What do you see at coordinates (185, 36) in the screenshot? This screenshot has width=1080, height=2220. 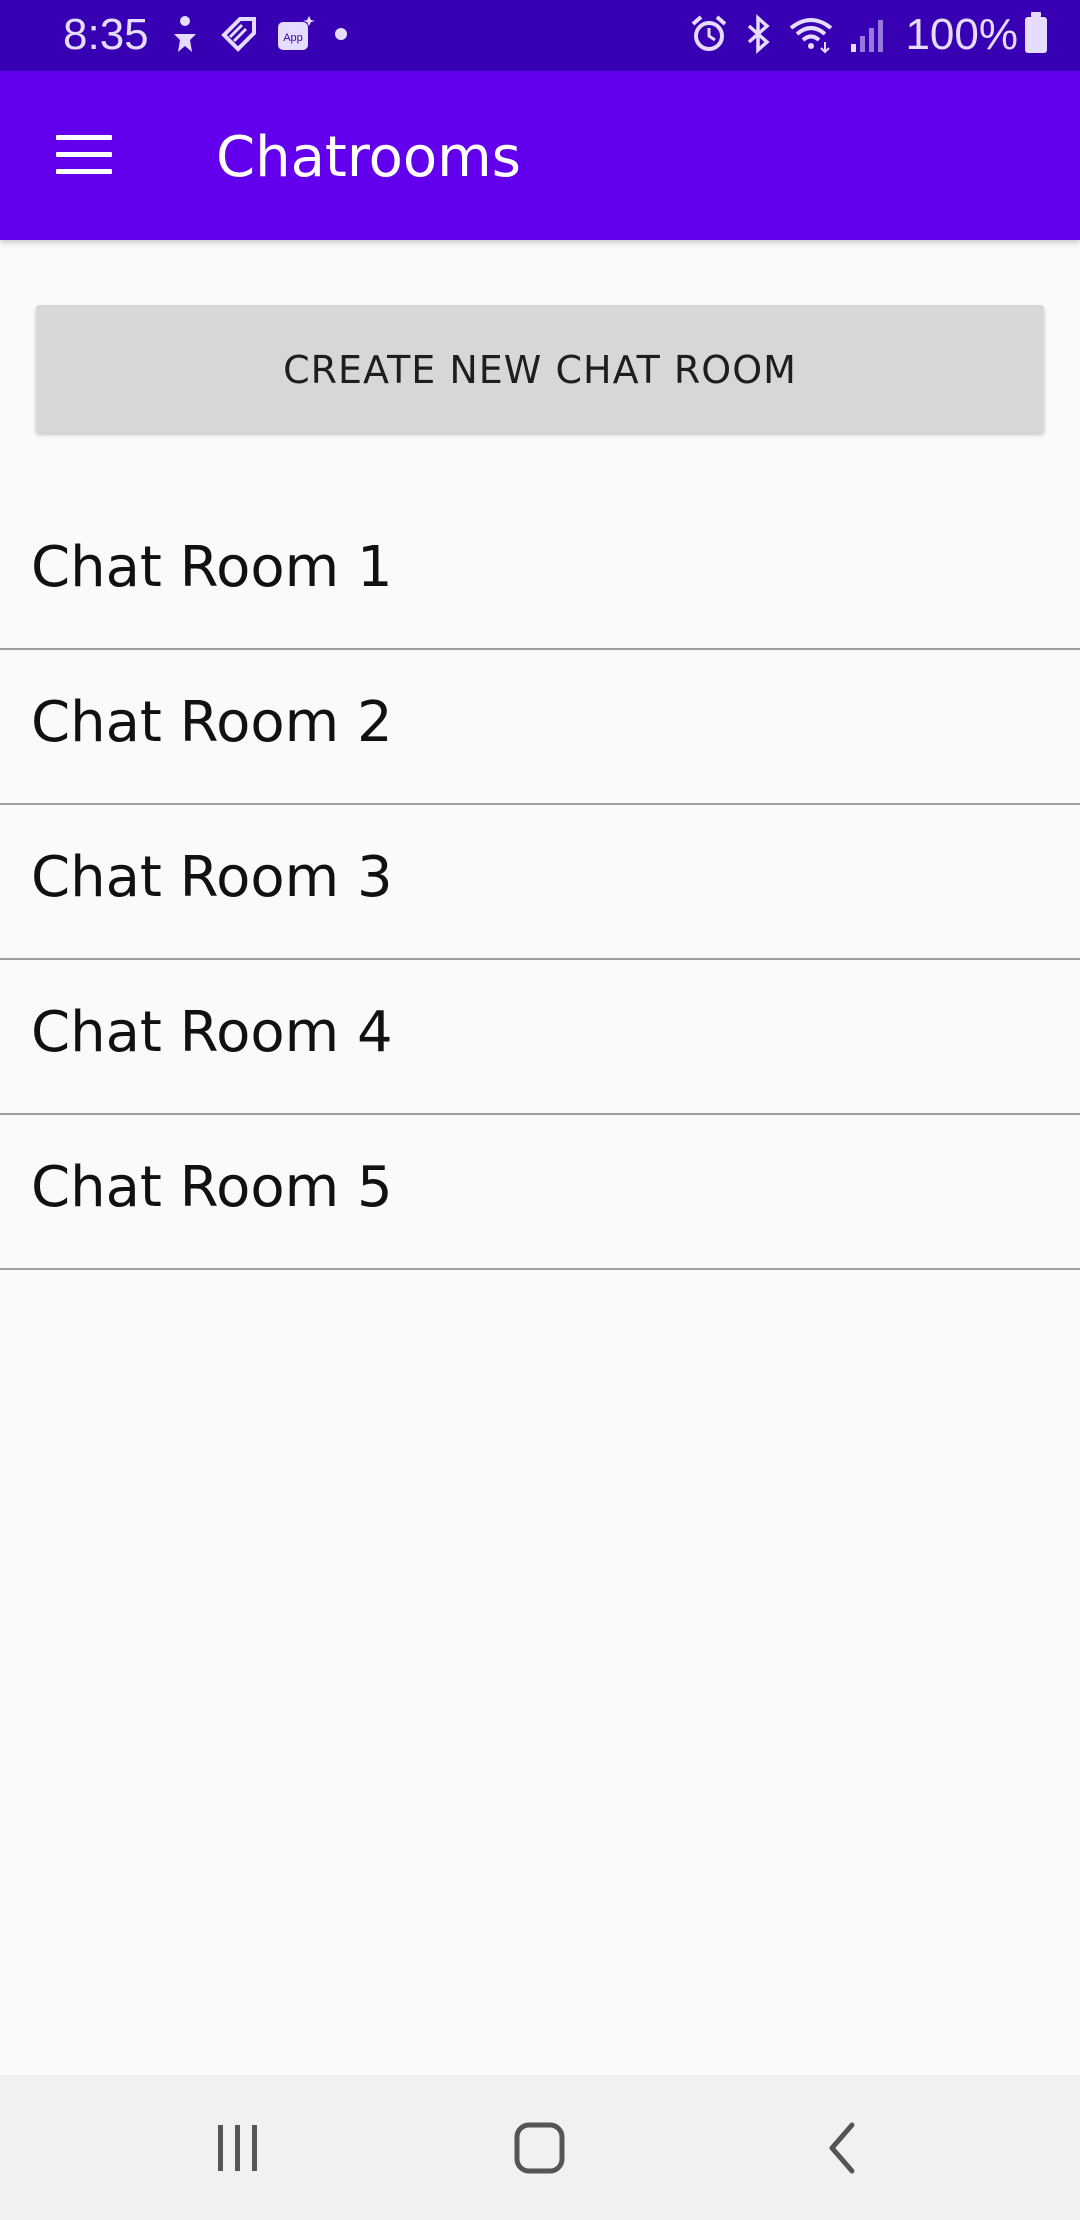 I see `accessibility-icon` at bounding box center [185, 36].